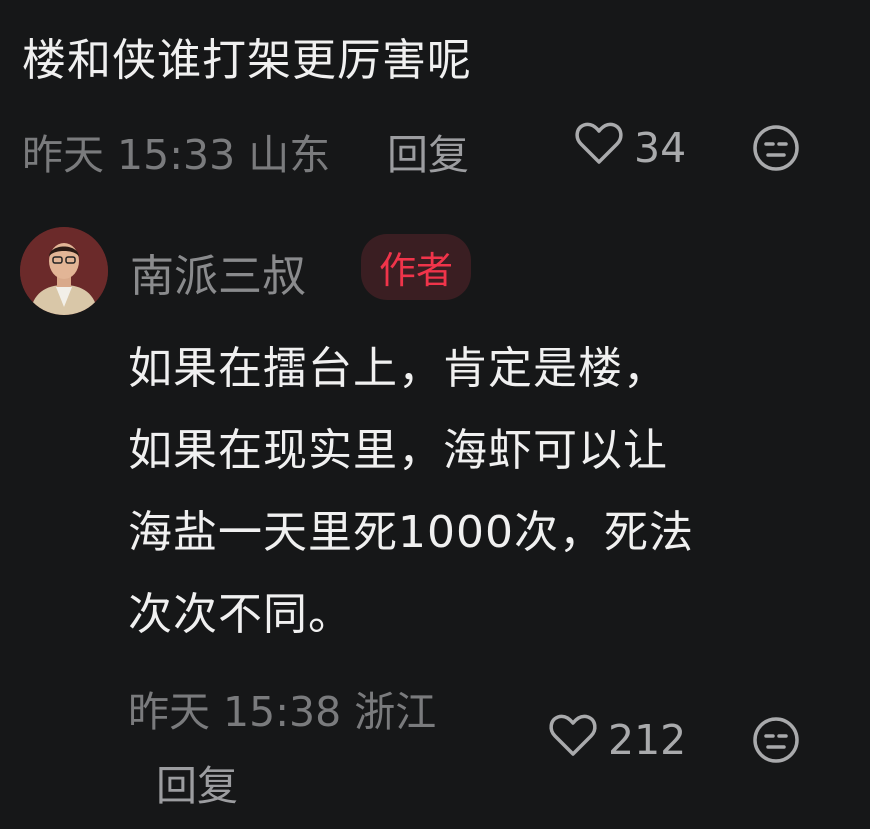  I want to click on comment-emoji-button, so click(776, 150).